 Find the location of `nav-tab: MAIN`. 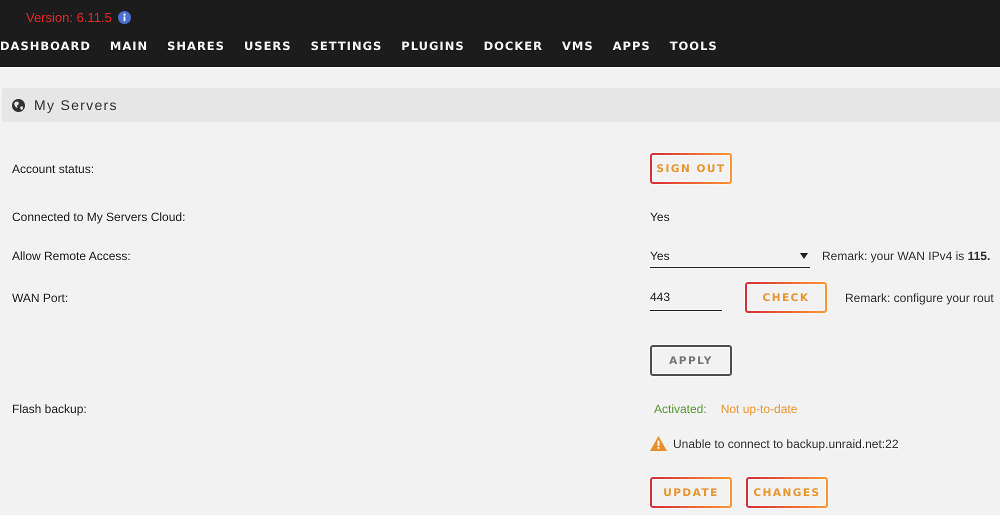

nav-tab: MAIN is located at coordinates (129, 46).